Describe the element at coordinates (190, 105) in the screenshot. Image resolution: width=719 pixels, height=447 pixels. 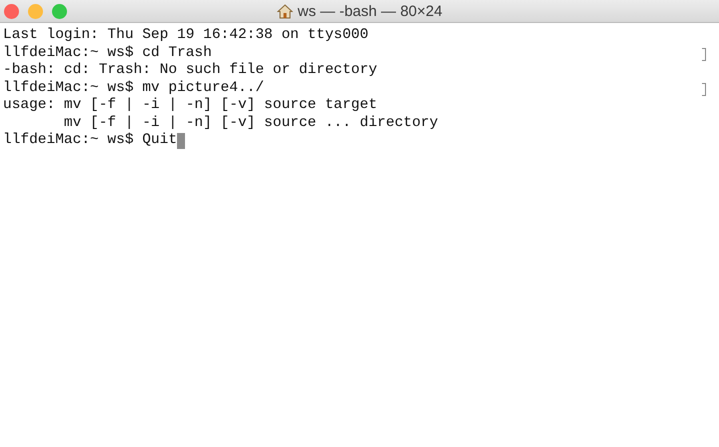
I see `terminal-line: usage: mv [-f | -i | -n] [-v] source target` at that location.